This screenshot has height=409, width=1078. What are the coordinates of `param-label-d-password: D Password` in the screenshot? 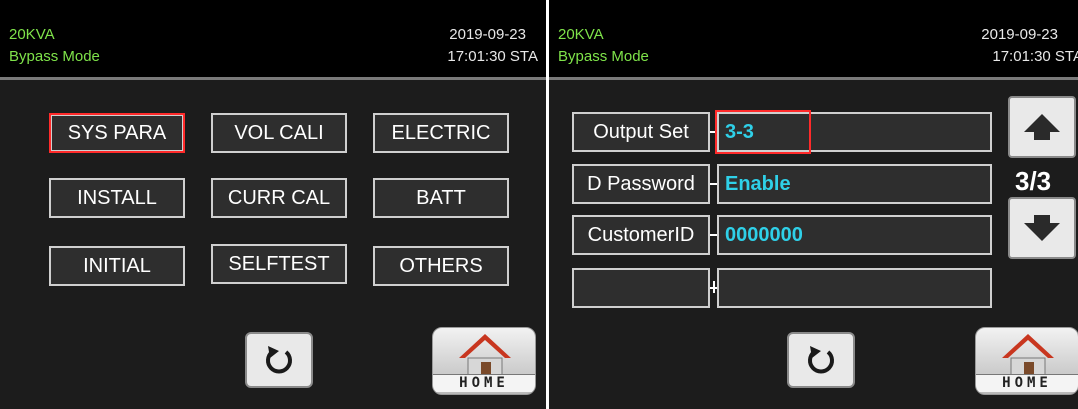 It's located at (641, 184).